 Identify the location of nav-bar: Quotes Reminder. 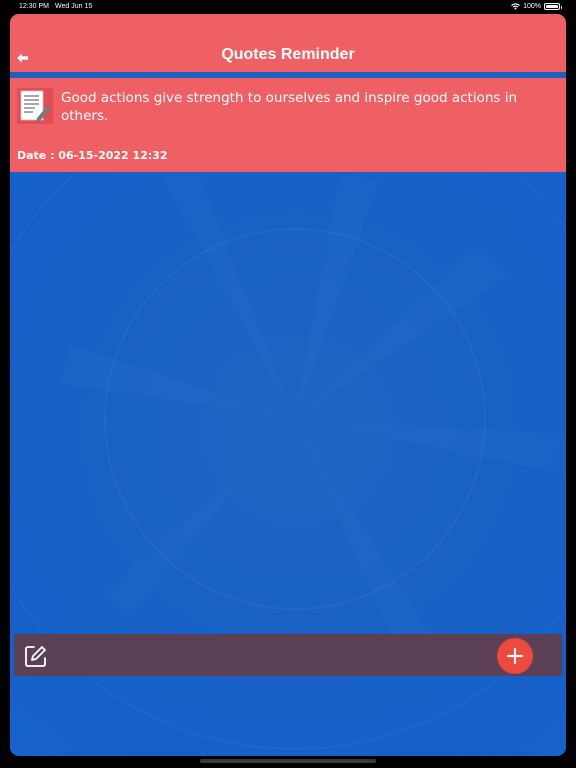
(288, 43).